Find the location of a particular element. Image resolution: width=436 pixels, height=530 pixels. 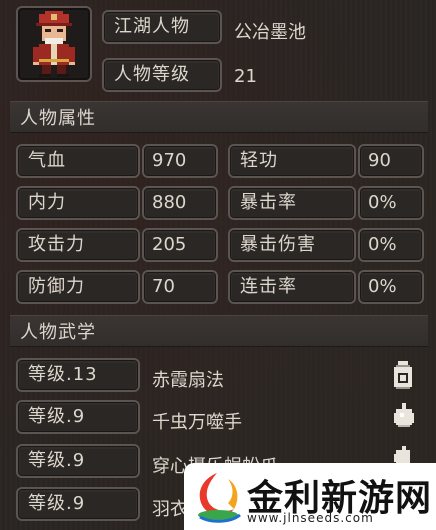

name-label-box: 江湖人物 is located at coordinates (162, 27).